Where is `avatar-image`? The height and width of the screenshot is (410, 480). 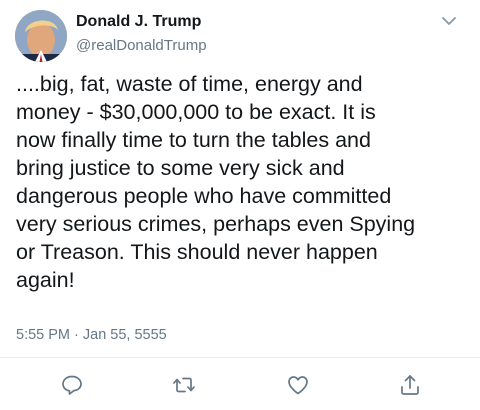
avatar-image is located at coordinates (41, 36).